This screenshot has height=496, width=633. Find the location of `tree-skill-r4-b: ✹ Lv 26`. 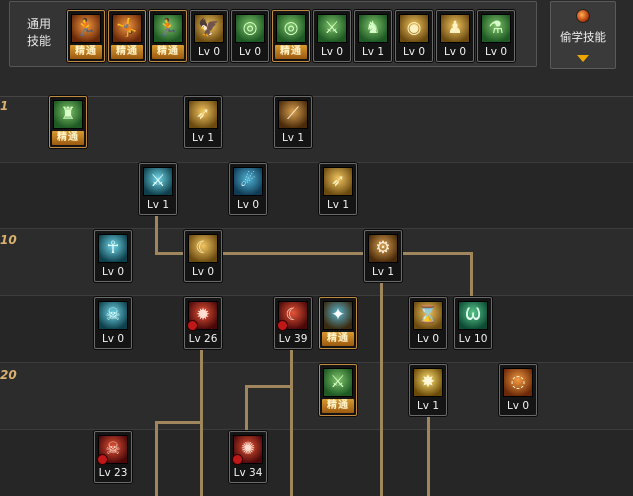

tree-skill-r4-b: ✹ Lv 26 is located at coordinates (203, 323).